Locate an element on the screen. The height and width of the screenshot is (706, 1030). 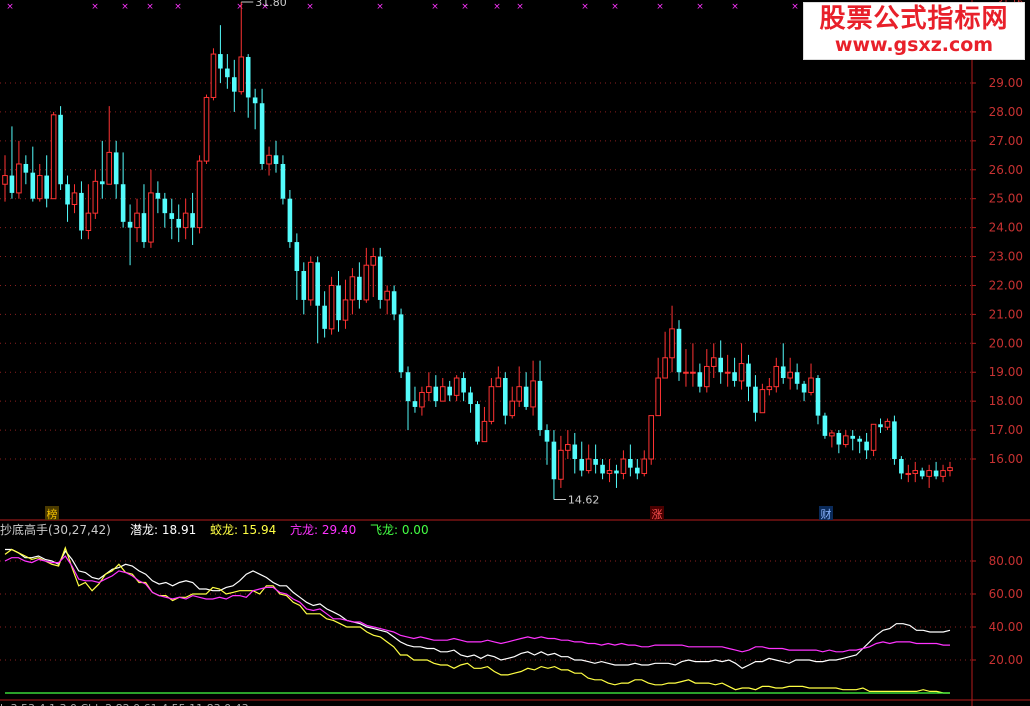
legend-item: 蛟龙: 15.94 is located at coordinates (243, 529).